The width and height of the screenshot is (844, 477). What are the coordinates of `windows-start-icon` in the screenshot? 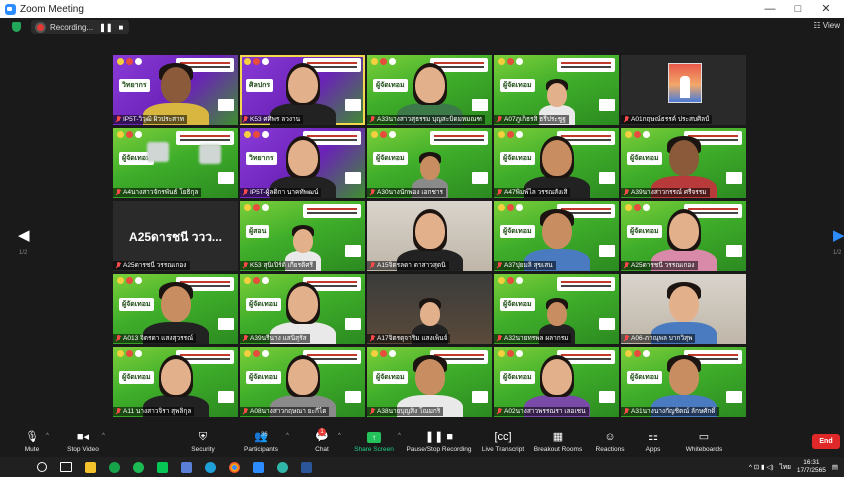 It's located at (18, 467).